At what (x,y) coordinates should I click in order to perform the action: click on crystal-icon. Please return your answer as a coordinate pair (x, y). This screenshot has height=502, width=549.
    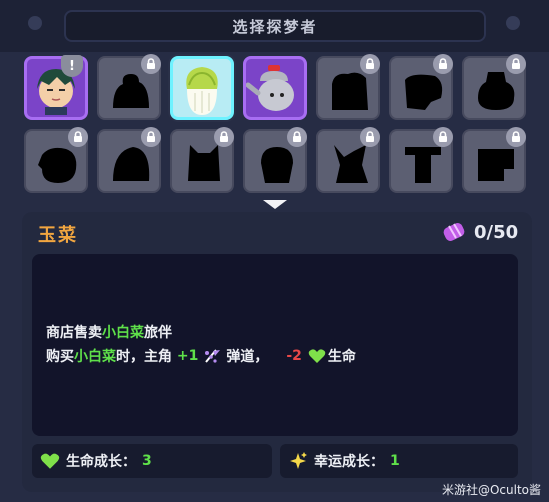
    Looking at the image, I should click on (454, 232).